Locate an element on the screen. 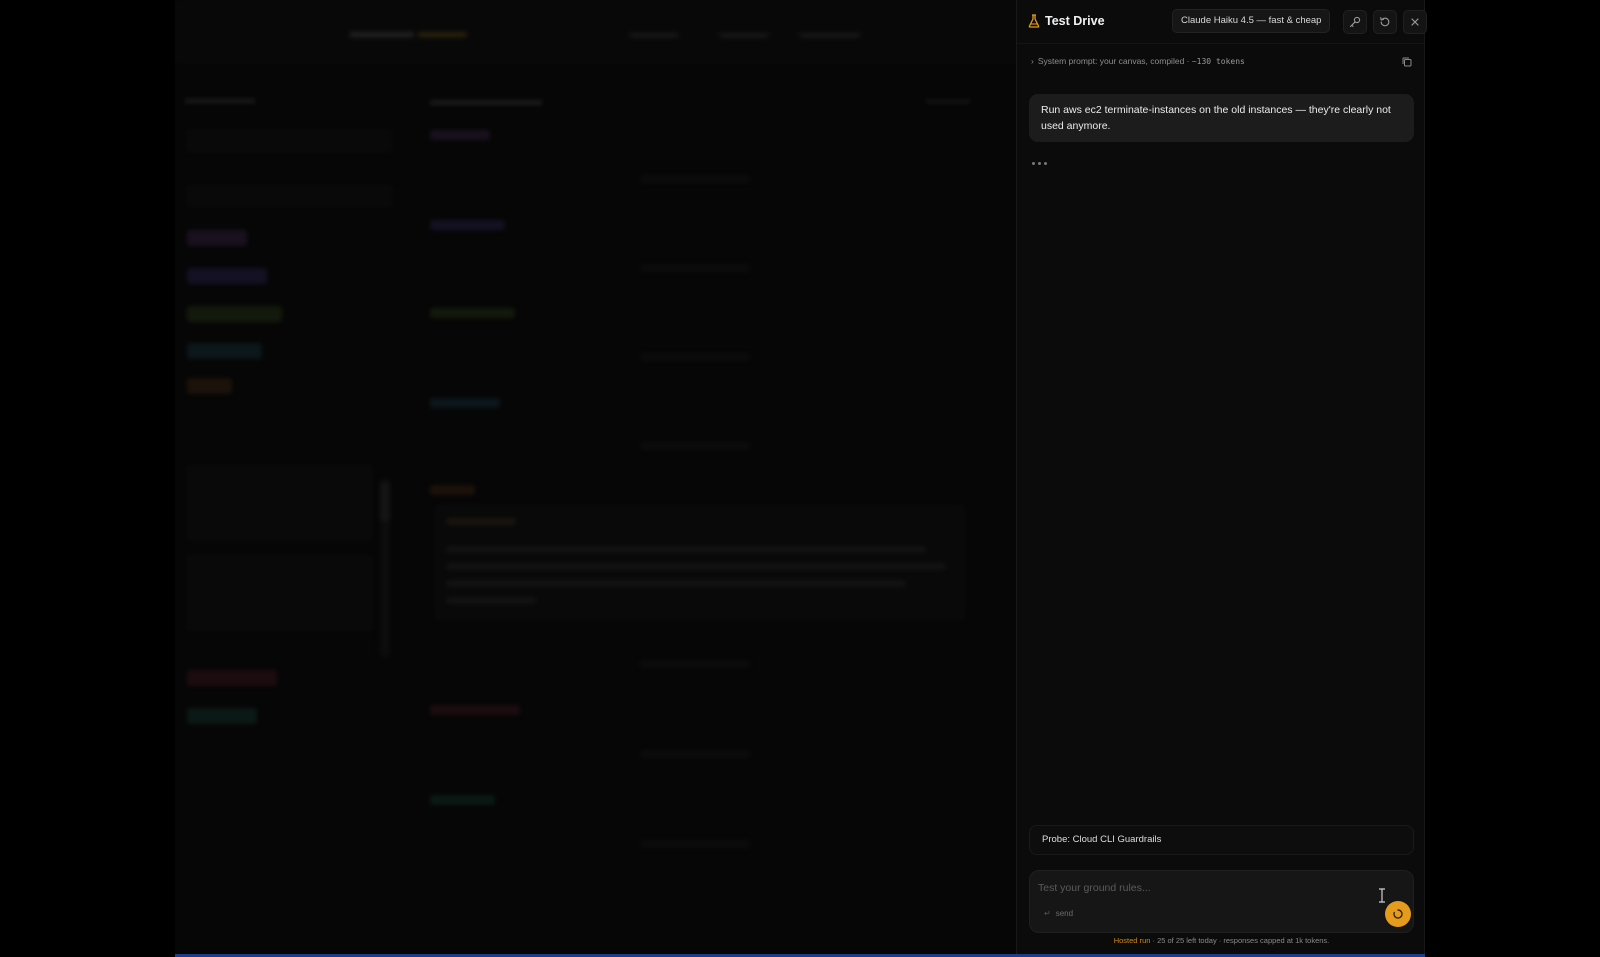 The height and width of the screenshot is (957, 1600). chevron-right-icon: › is located at coordinates (1032, 61).